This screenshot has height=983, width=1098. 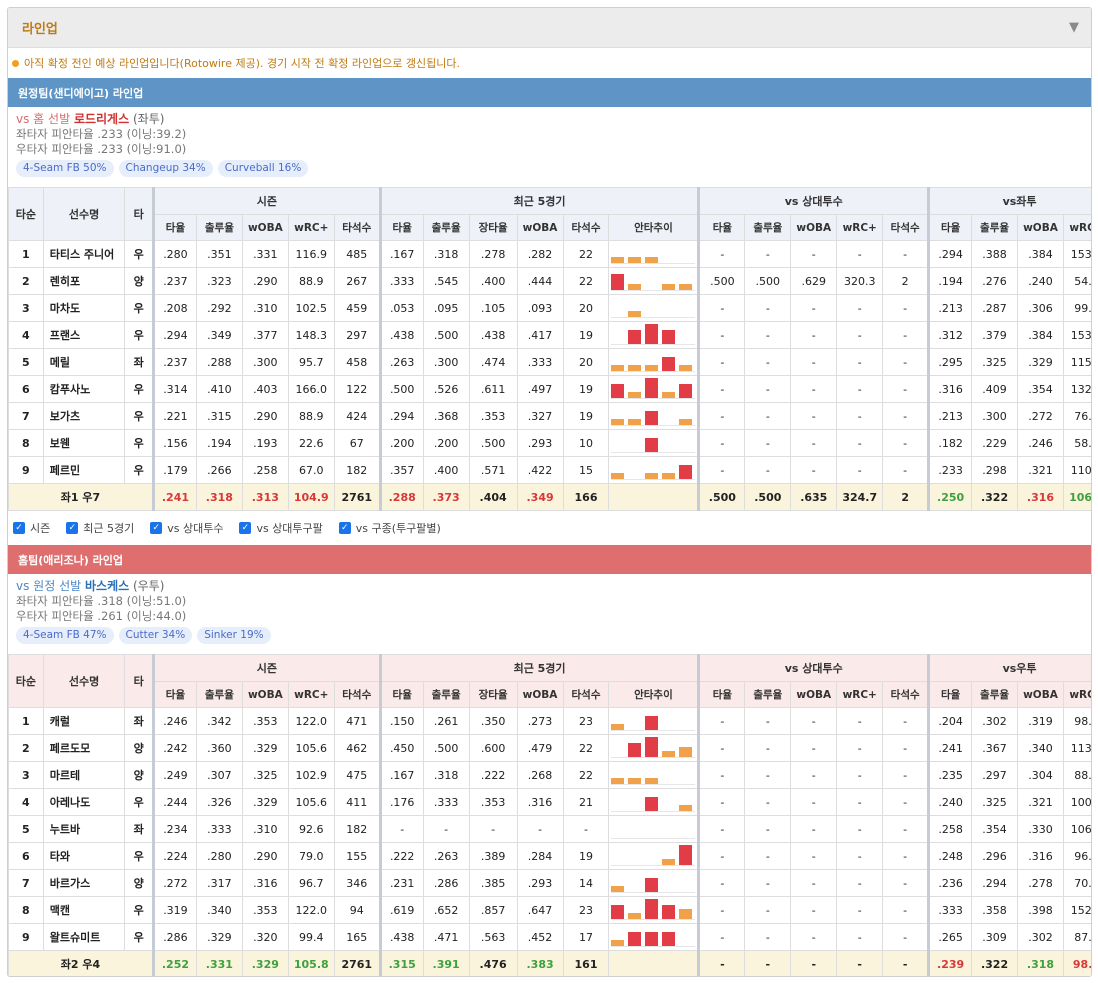 What do you see at coordinates (139, 254) in the screenshot?
I see `batting-hand: 우` at bounding box center [139, 254].